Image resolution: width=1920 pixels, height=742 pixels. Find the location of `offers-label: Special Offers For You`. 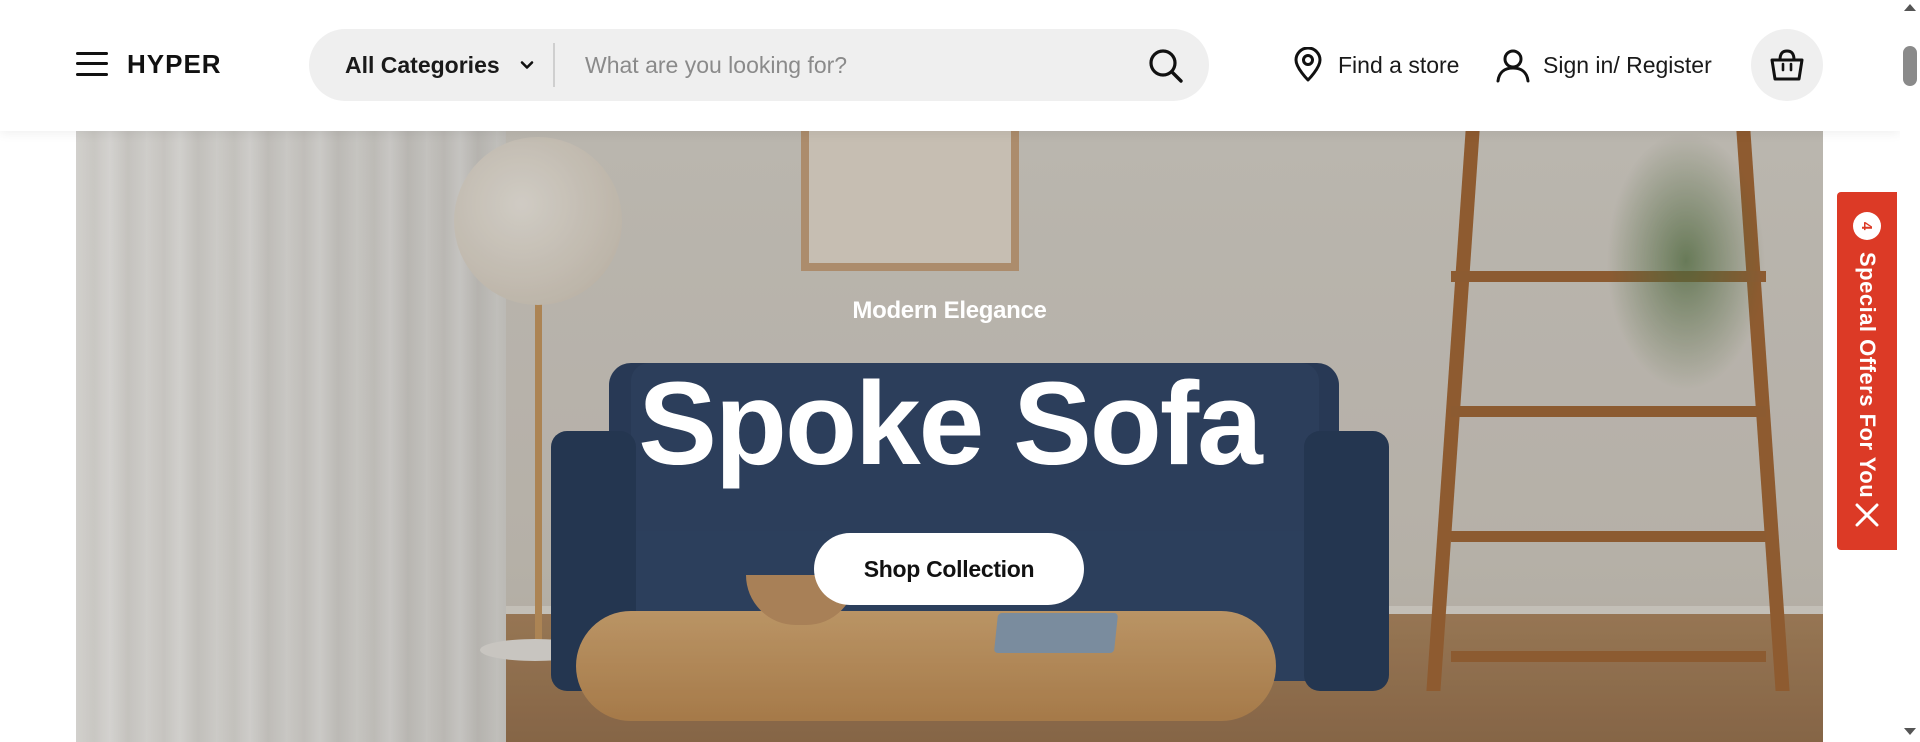

offers-label: Special Offers For You is located at coordinates (1867, 375).